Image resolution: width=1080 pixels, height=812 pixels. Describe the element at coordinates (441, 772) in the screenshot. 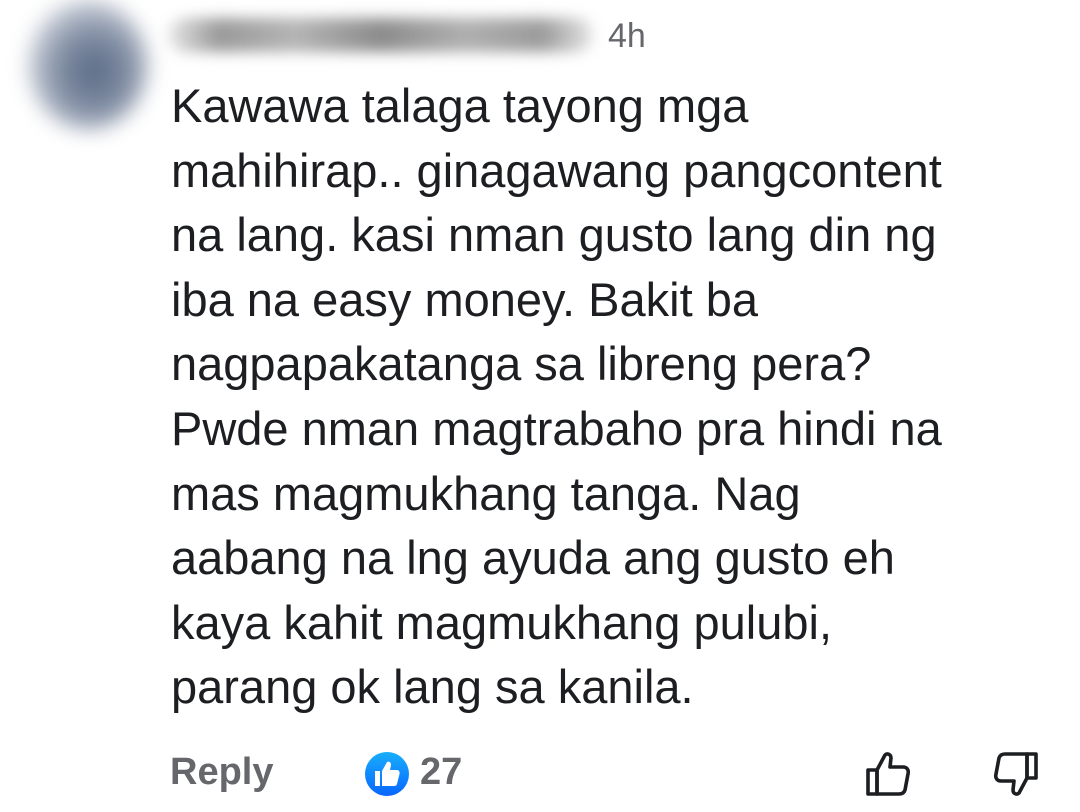

I see `reaction-count: 27` at that location.